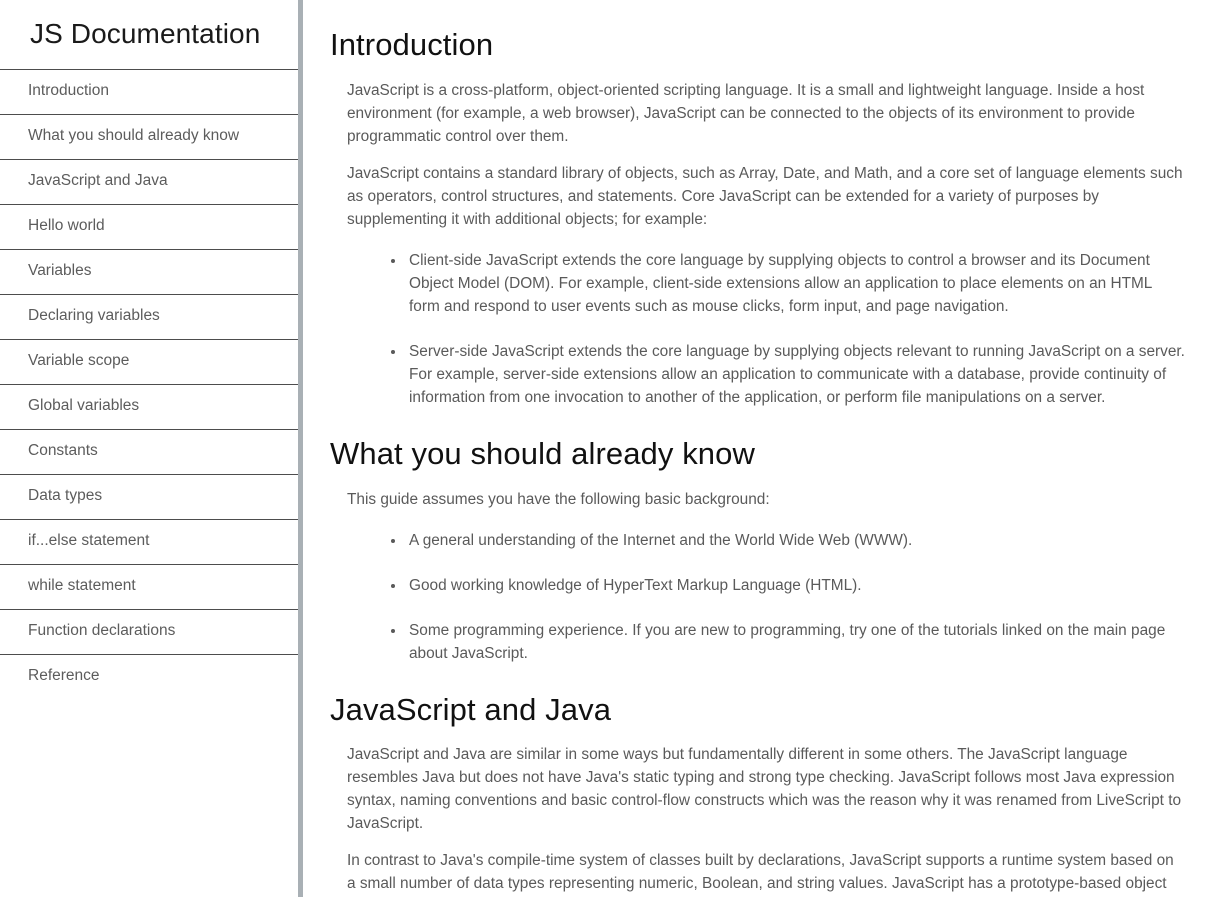 This screenshot has height=897, width=1230. What do you see at coordinates (145, 33) in the screenshot?
I see `sidebar-title: JS Documentation` at bounding box center [145, 33].